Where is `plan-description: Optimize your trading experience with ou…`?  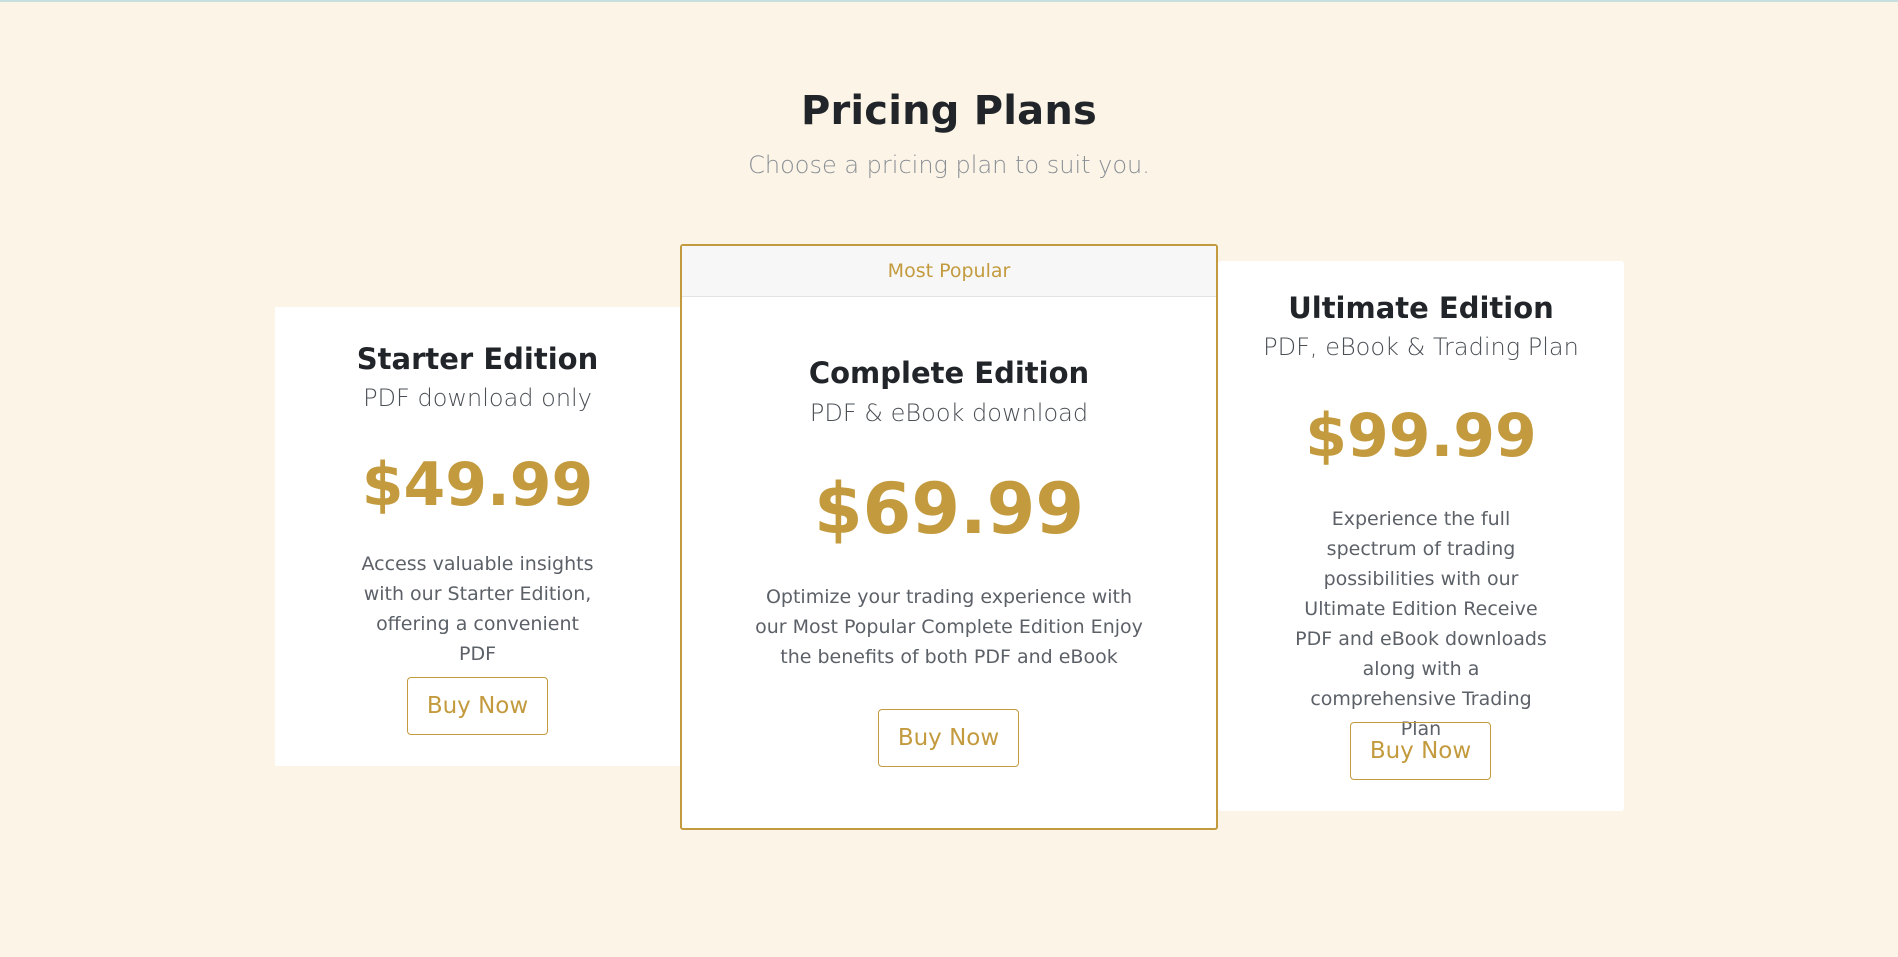 plan-description: Optimize your trading experience with ou… is located at coordinates (949, 627).